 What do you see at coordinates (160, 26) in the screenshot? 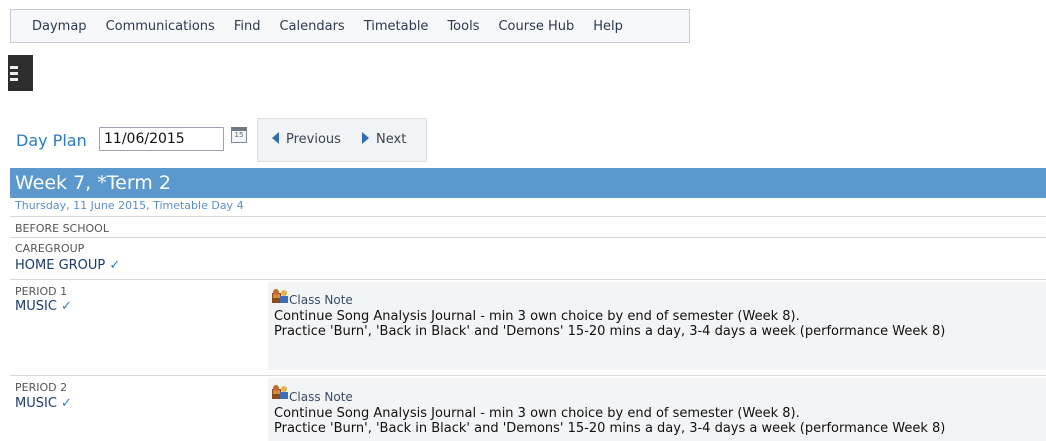
I see `menu-communications: Communications` at bounding box center [160, 26].